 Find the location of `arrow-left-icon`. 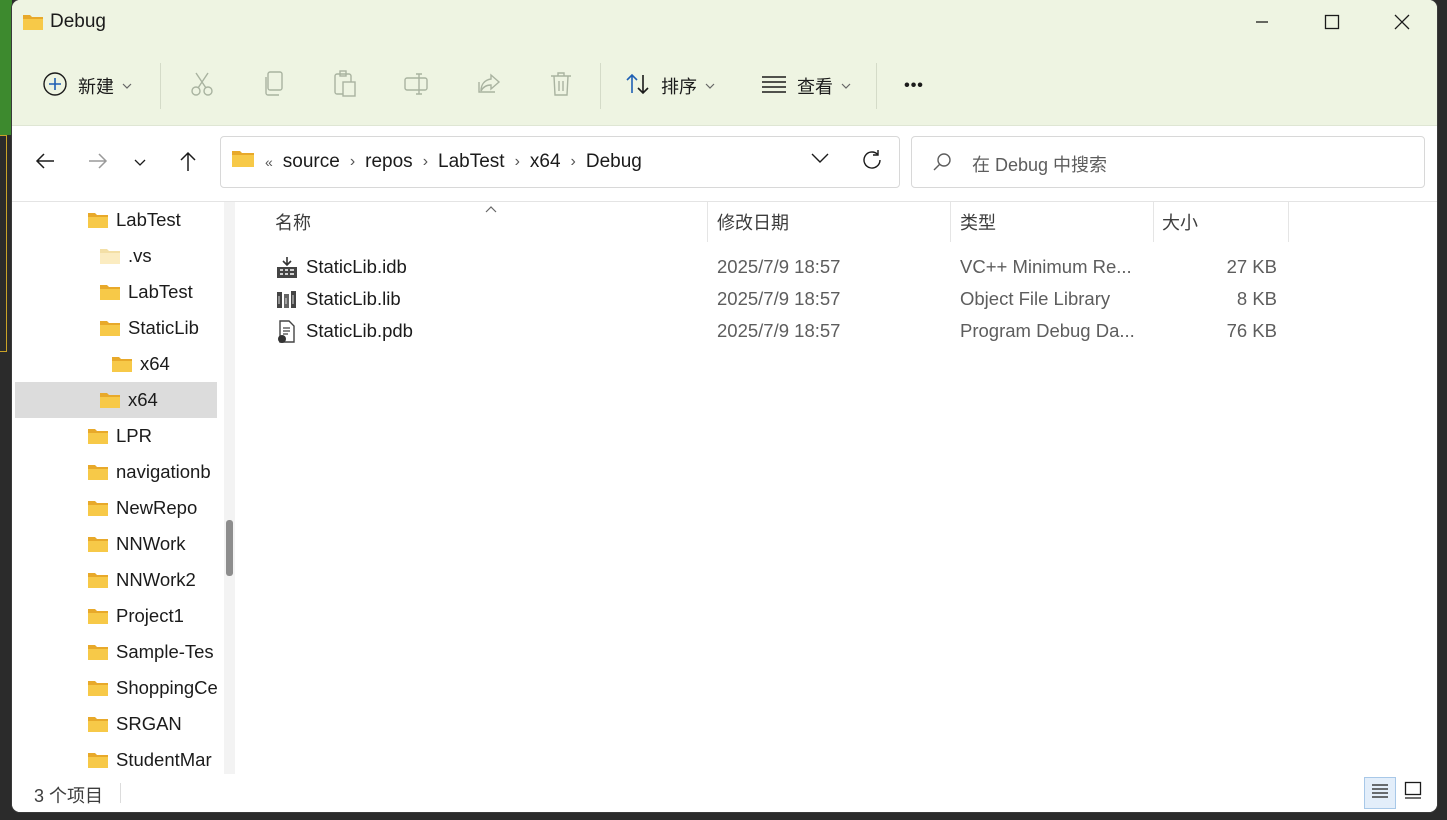

arrow-left-icon is located at coordinates (45, 163).